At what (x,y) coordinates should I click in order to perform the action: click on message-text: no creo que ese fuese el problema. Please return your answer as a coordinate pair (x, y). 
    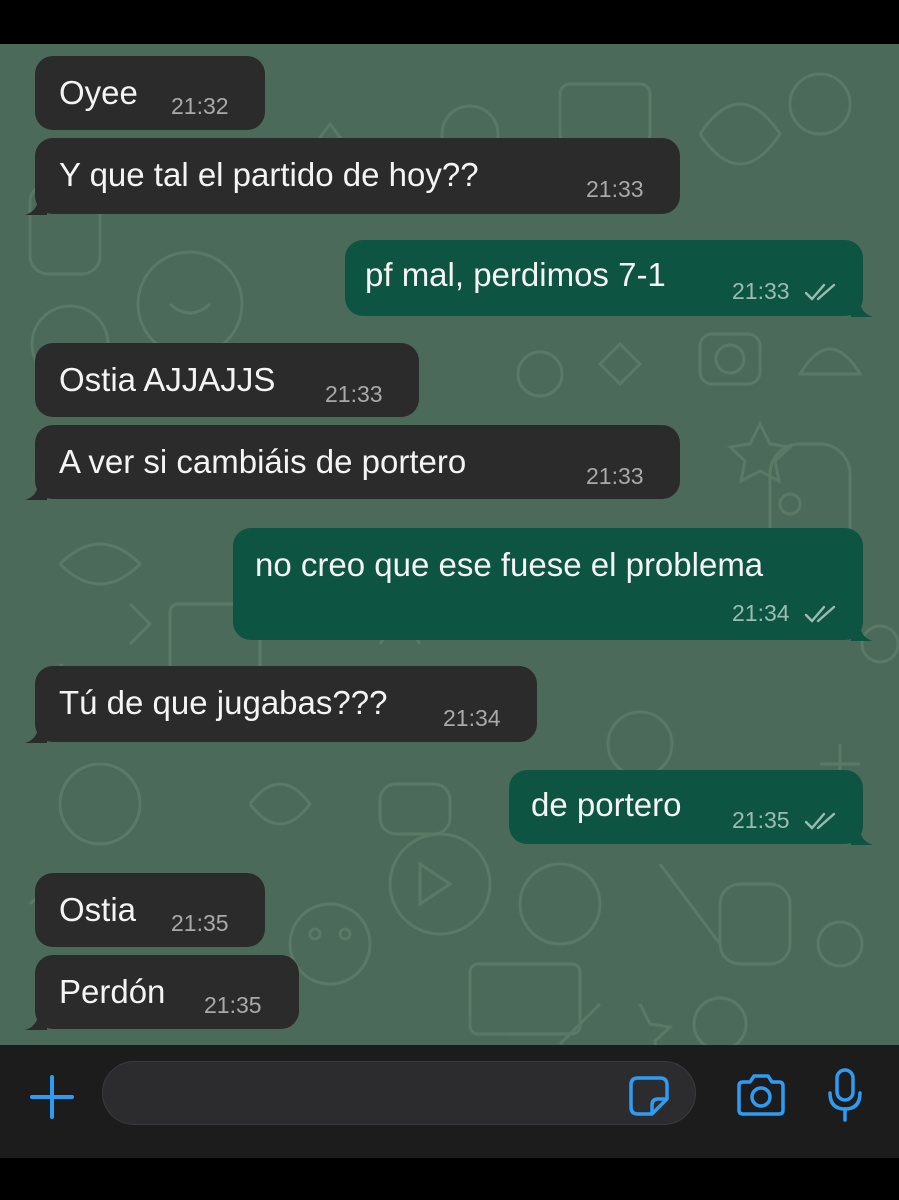
    Looking at the image, I should click on (509, 564).